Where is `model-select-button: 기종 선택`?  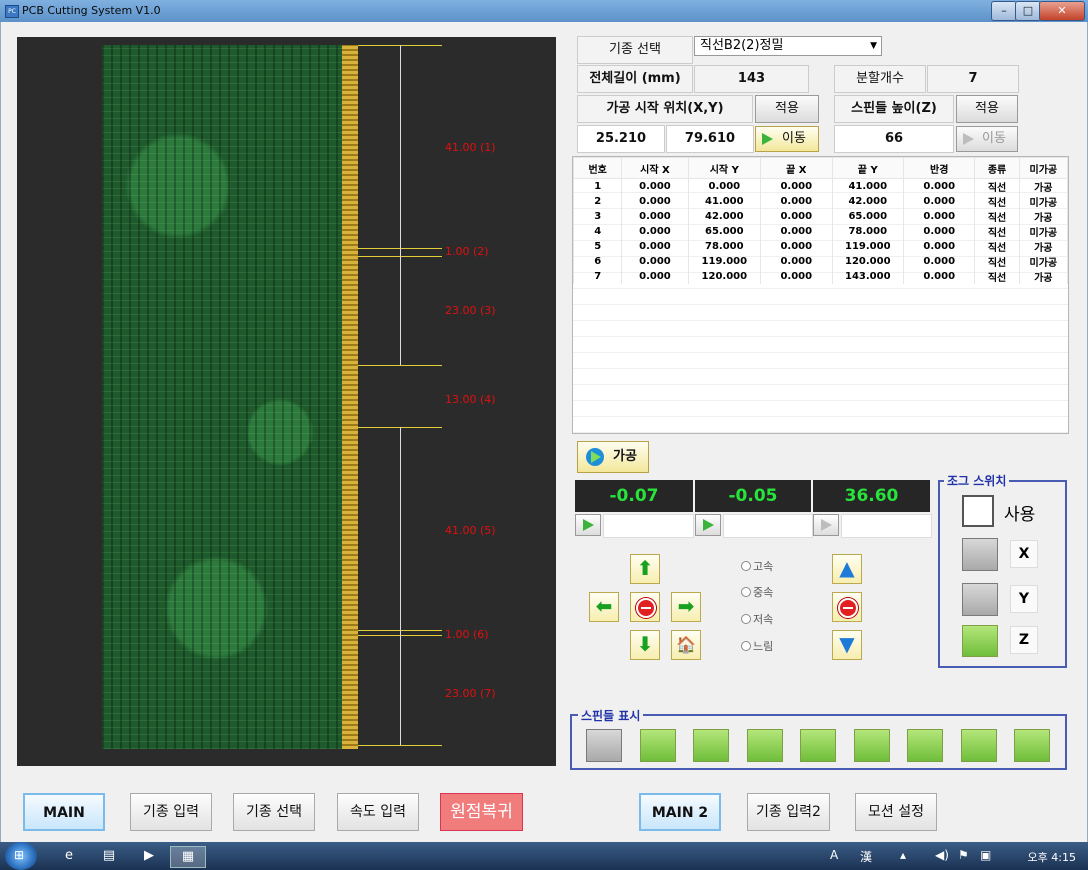 model-select-button: 기종 선택 is located at coordinates (274, 812).